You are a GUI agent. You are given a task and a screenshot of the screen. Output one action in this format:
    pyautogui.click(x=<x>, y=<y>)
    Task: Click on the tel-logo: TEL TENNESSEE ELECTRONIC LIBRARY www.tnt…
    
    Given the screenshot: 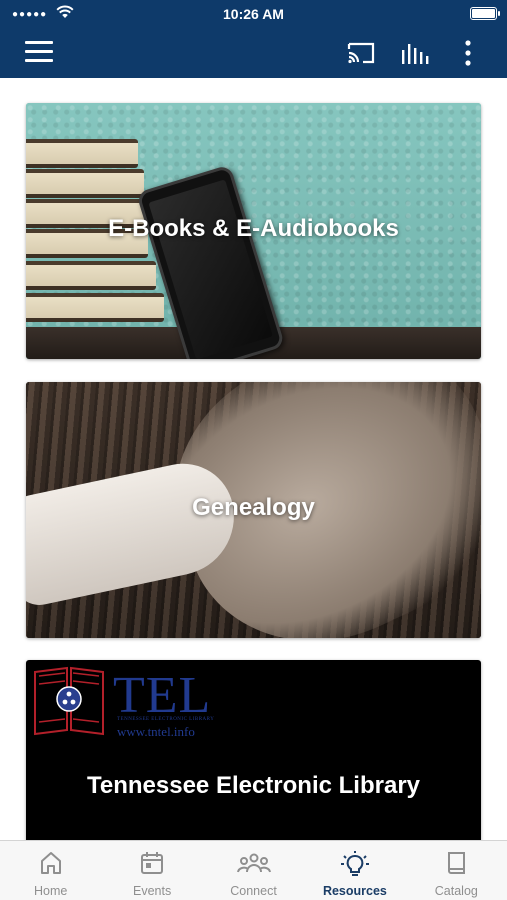 What is the action you would take?
    pyautogui.click(x=131, y=701)
    